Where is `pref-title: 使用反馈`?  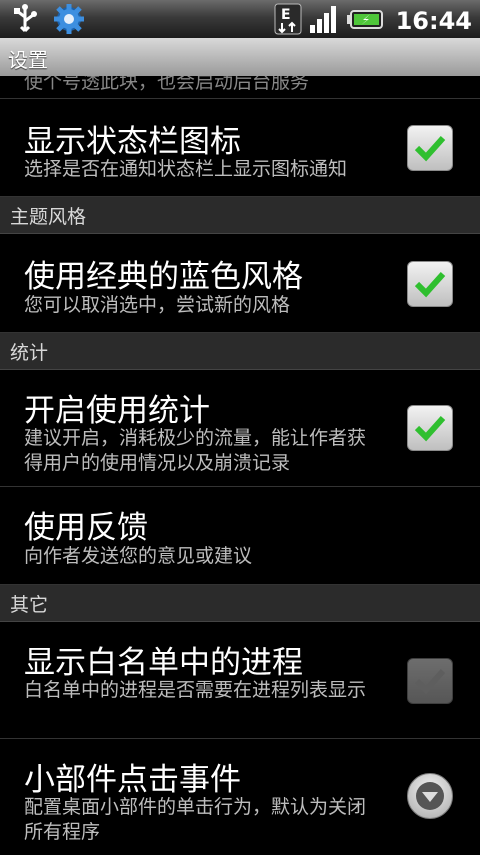
pref-title: 使用反馈 is located at coordinates (86, 528).